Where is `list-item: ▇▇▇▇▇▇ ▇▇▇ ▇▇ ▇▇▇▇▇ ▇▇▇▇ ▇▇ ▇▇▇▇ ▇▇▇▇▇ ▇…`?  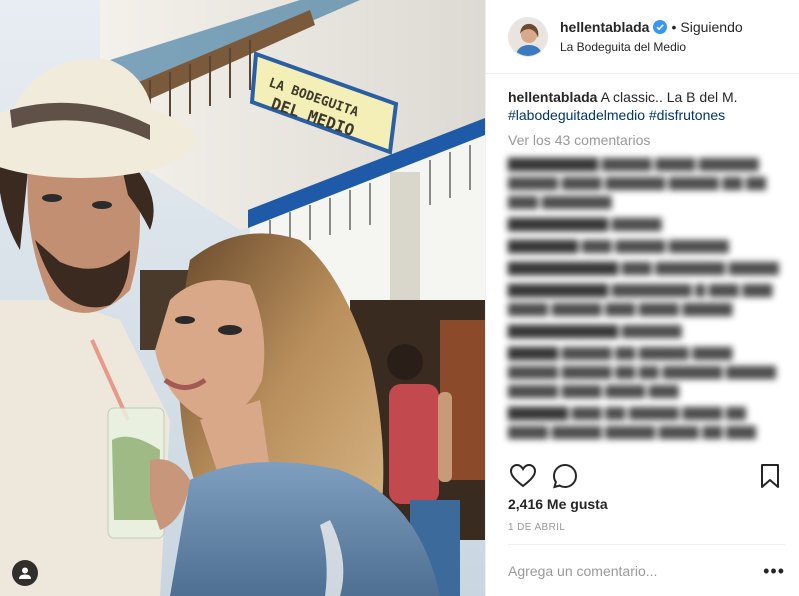
list-item: ▇▇▇▇▇▇ ▇▇▇ ▇▇ ▇▇▇▇▇ ▇▇▇▇ ▇▇ ▇▇▇▇ ▇▇▇▇▇ ▇… is located at coordinates (632, 422).